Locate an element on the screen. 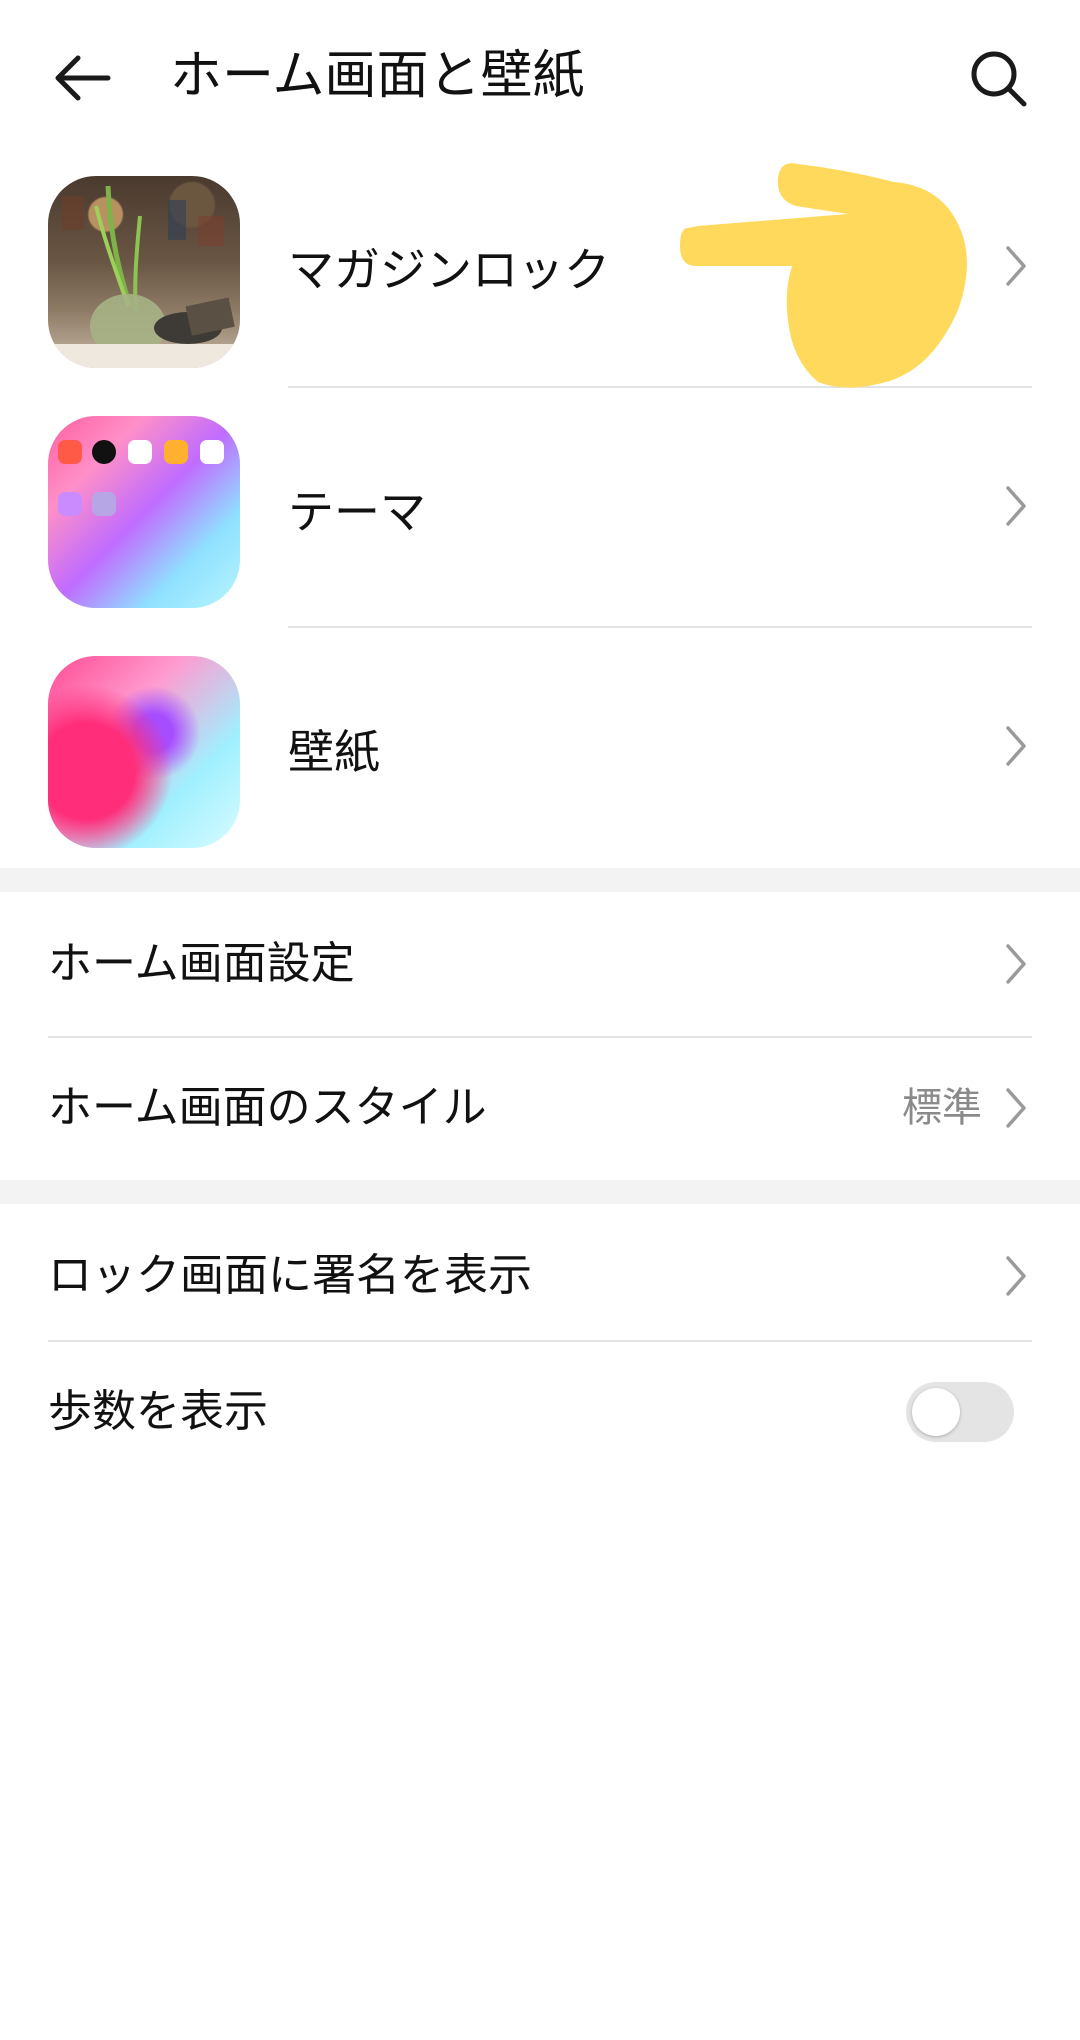 This screenshot has height=2040, width=1080. arrow-left-icon is located at coordinates (83, 78).